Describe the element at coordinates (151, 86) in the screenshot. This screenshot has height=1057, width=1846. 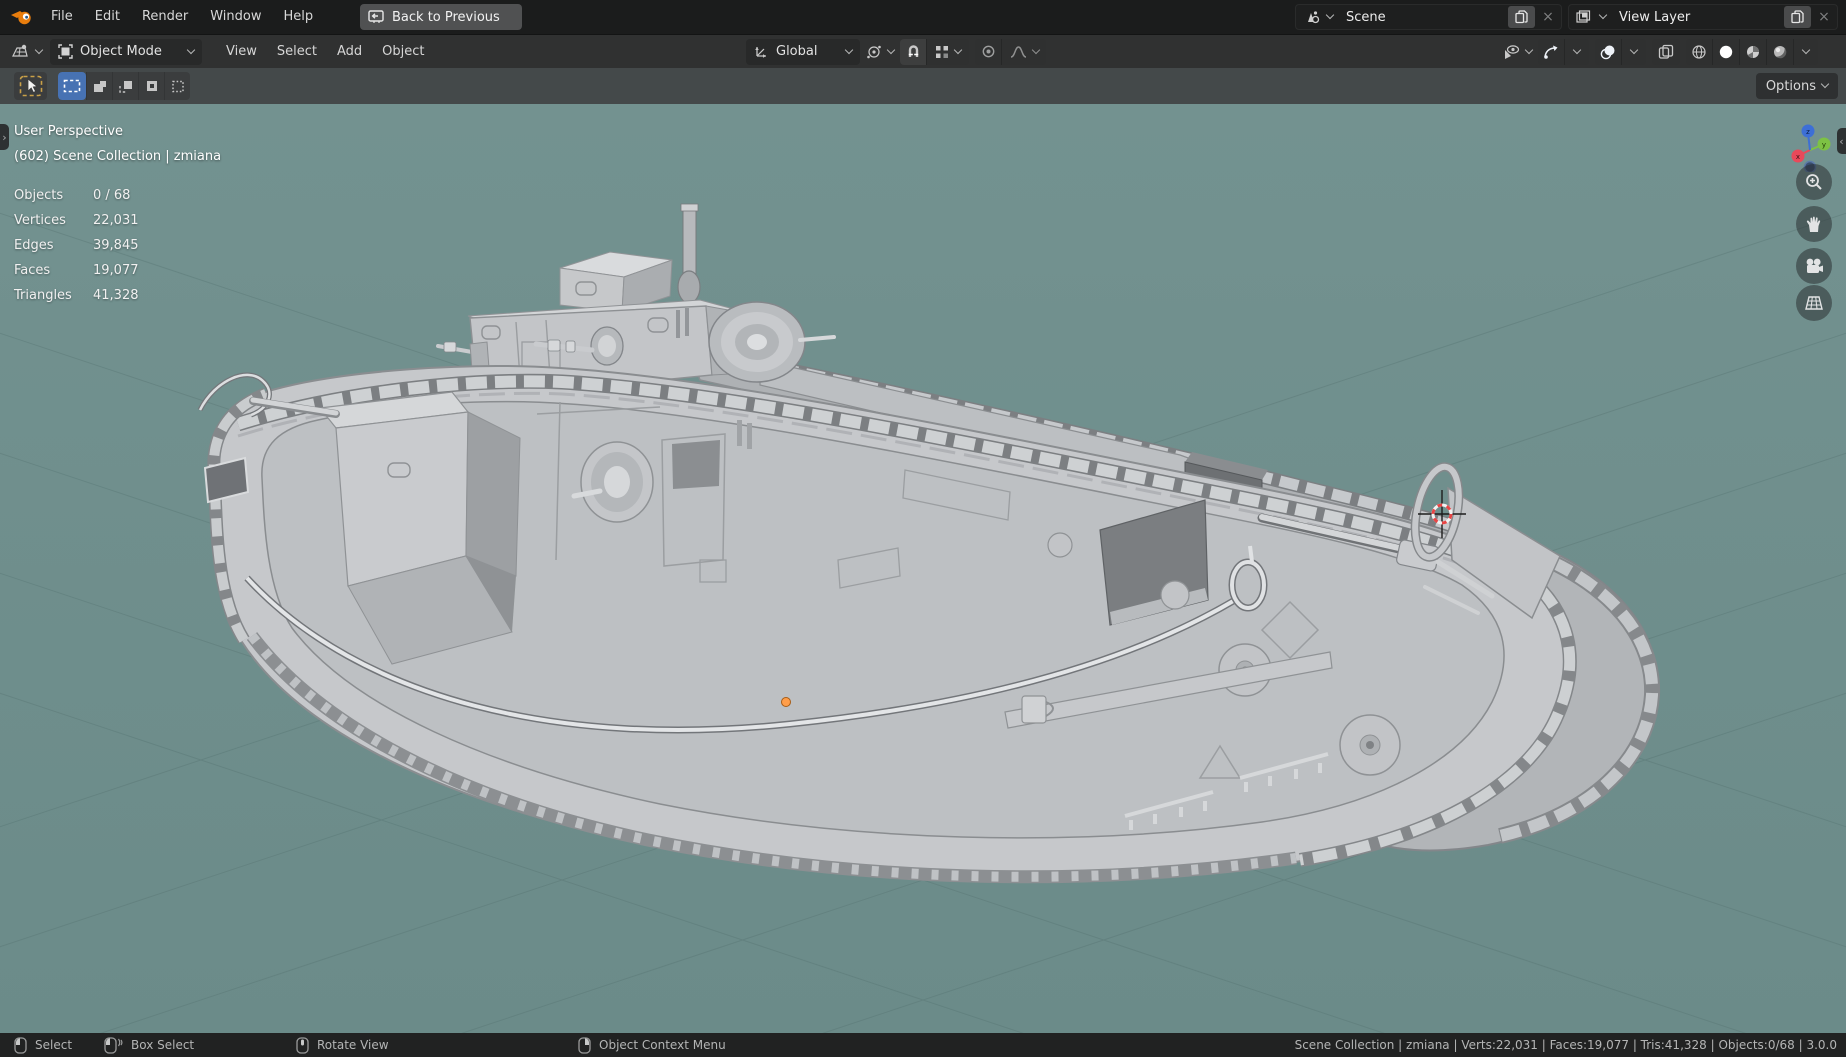
I see `select-mode-invert-button` at that location.